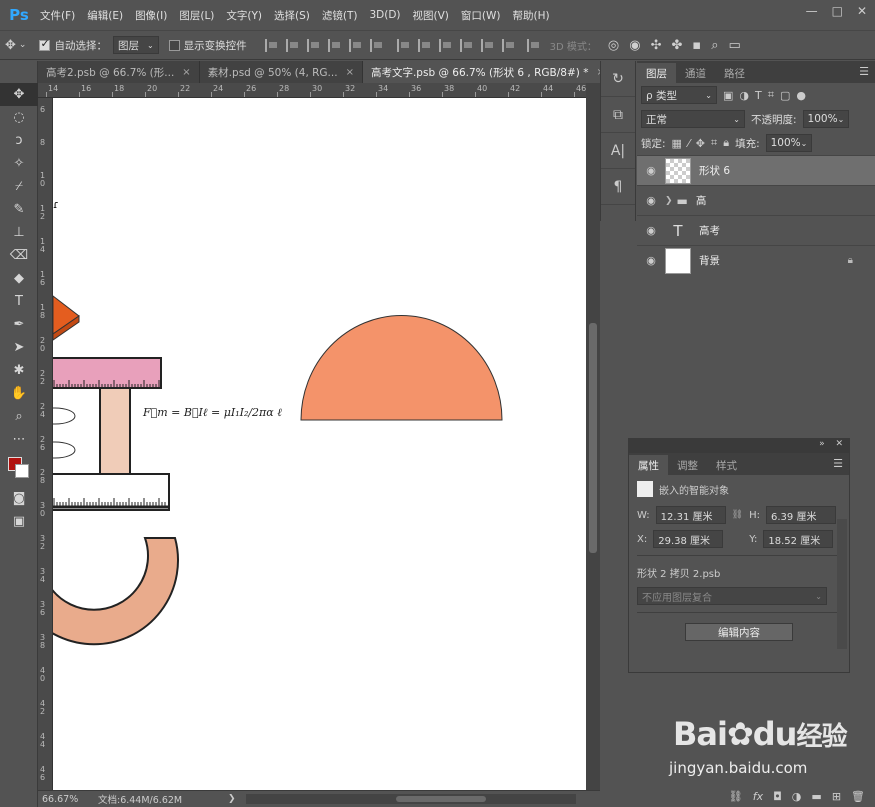 The width and height of the screenshot is (875, 807). Describe the element at coordinates (22, 471) in the screenshot. I see `background-color` at that location.